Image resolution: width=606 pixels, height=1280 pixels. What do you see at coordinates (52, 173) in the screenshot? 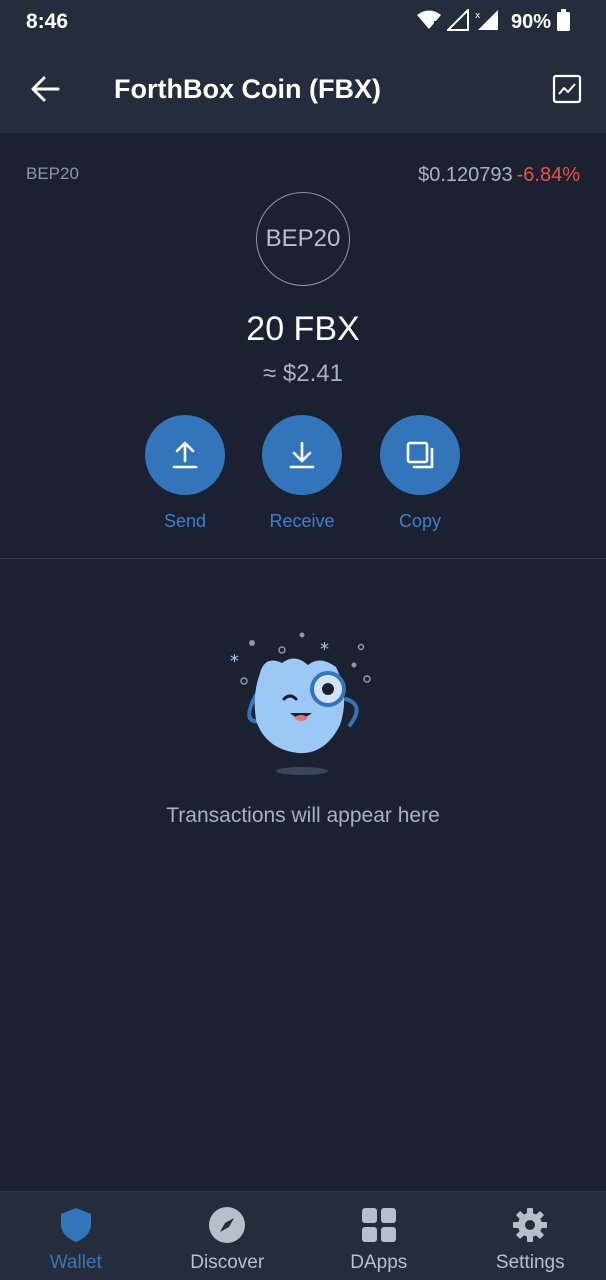
I see `network-tag: BEP20` at bounding box center [52, 173].